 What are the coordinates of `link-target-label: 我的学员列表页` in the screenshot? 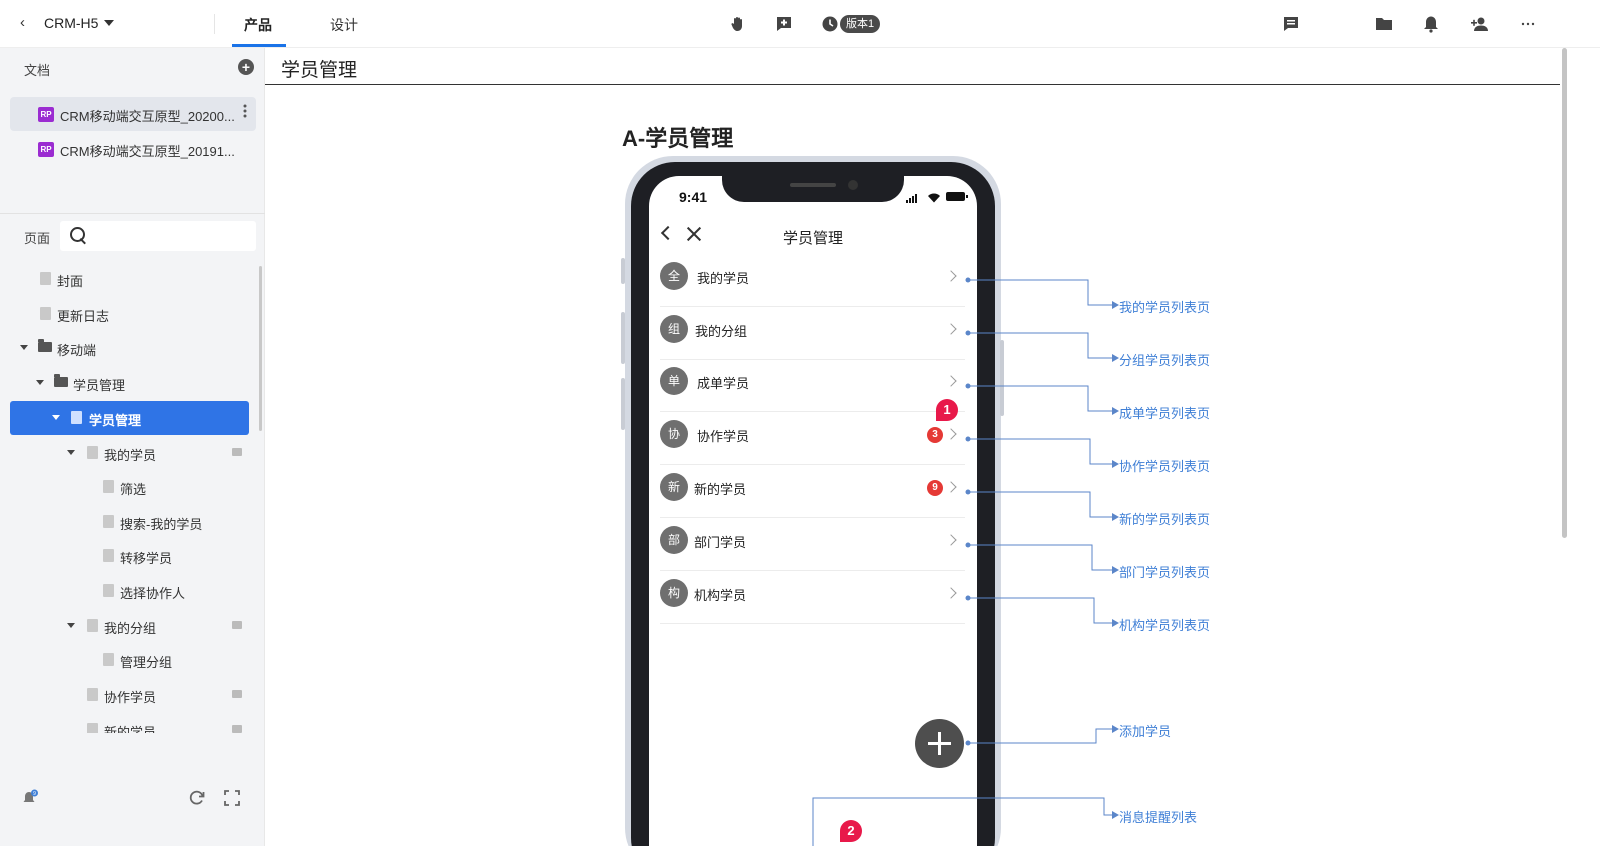 It's located at (1164, 306).